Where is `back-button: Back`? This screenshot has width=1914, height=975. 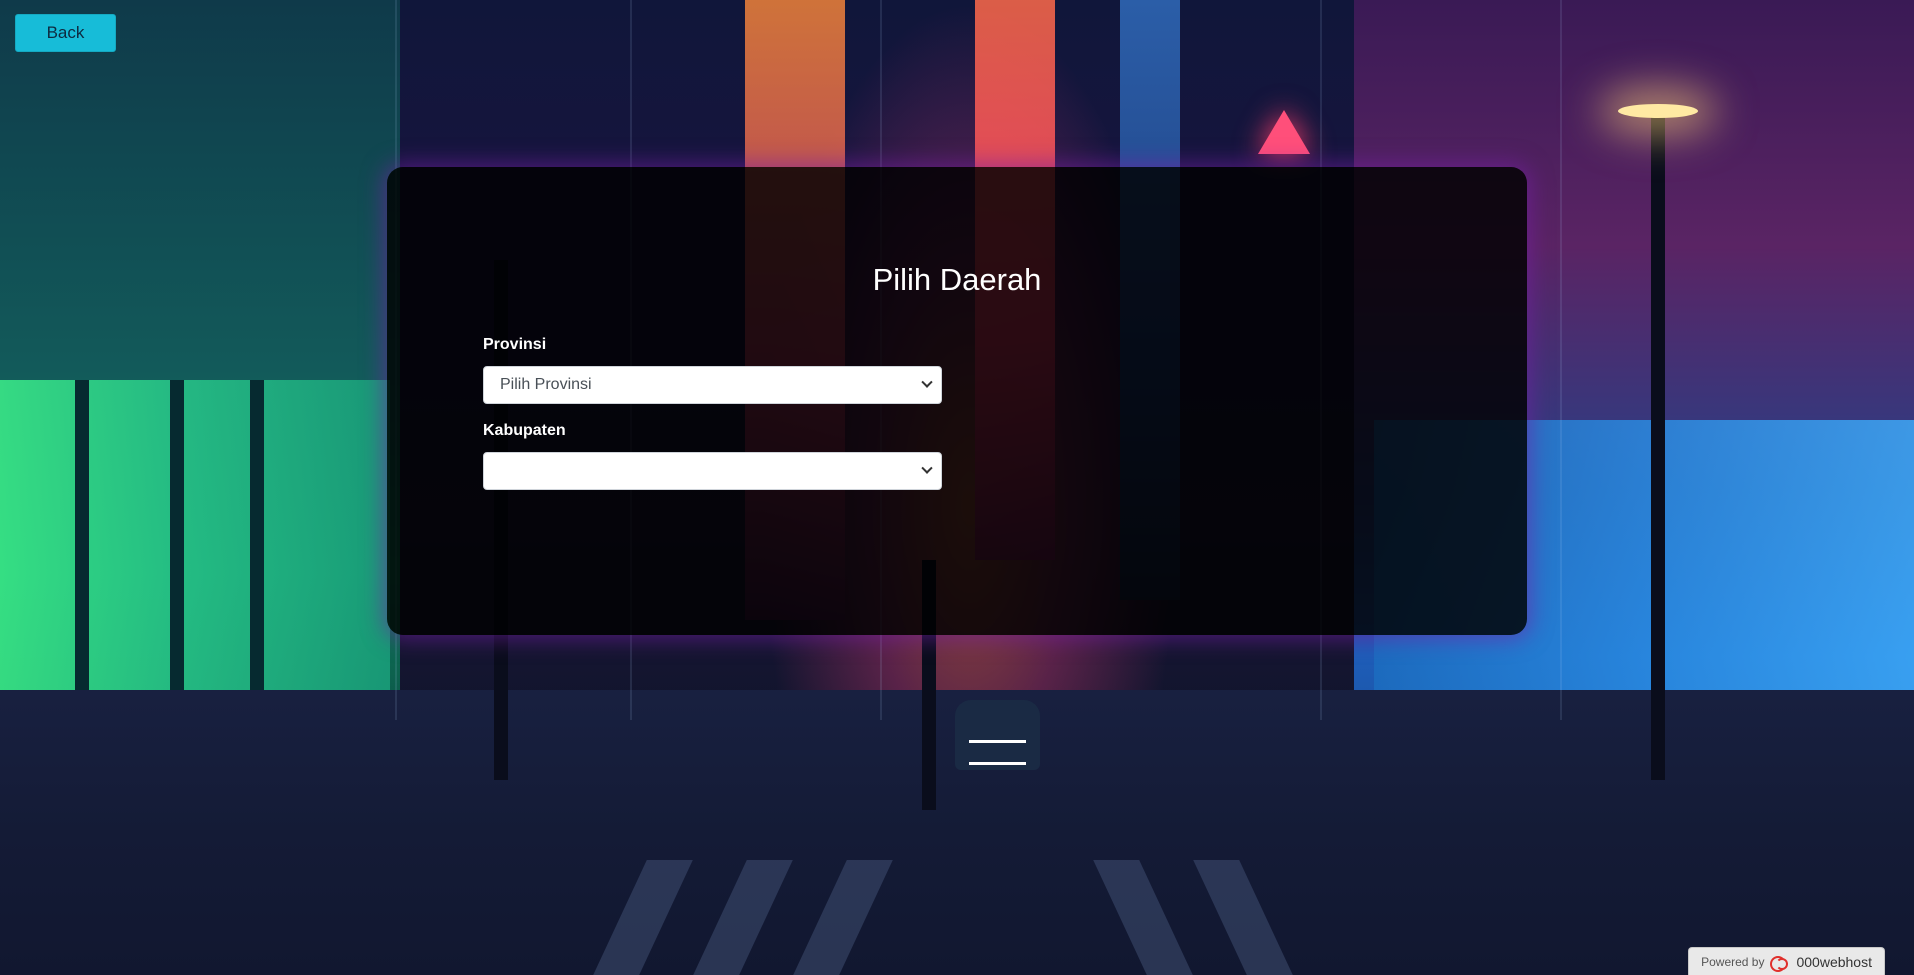
back-button: Back is located at coordinates (65, 33).